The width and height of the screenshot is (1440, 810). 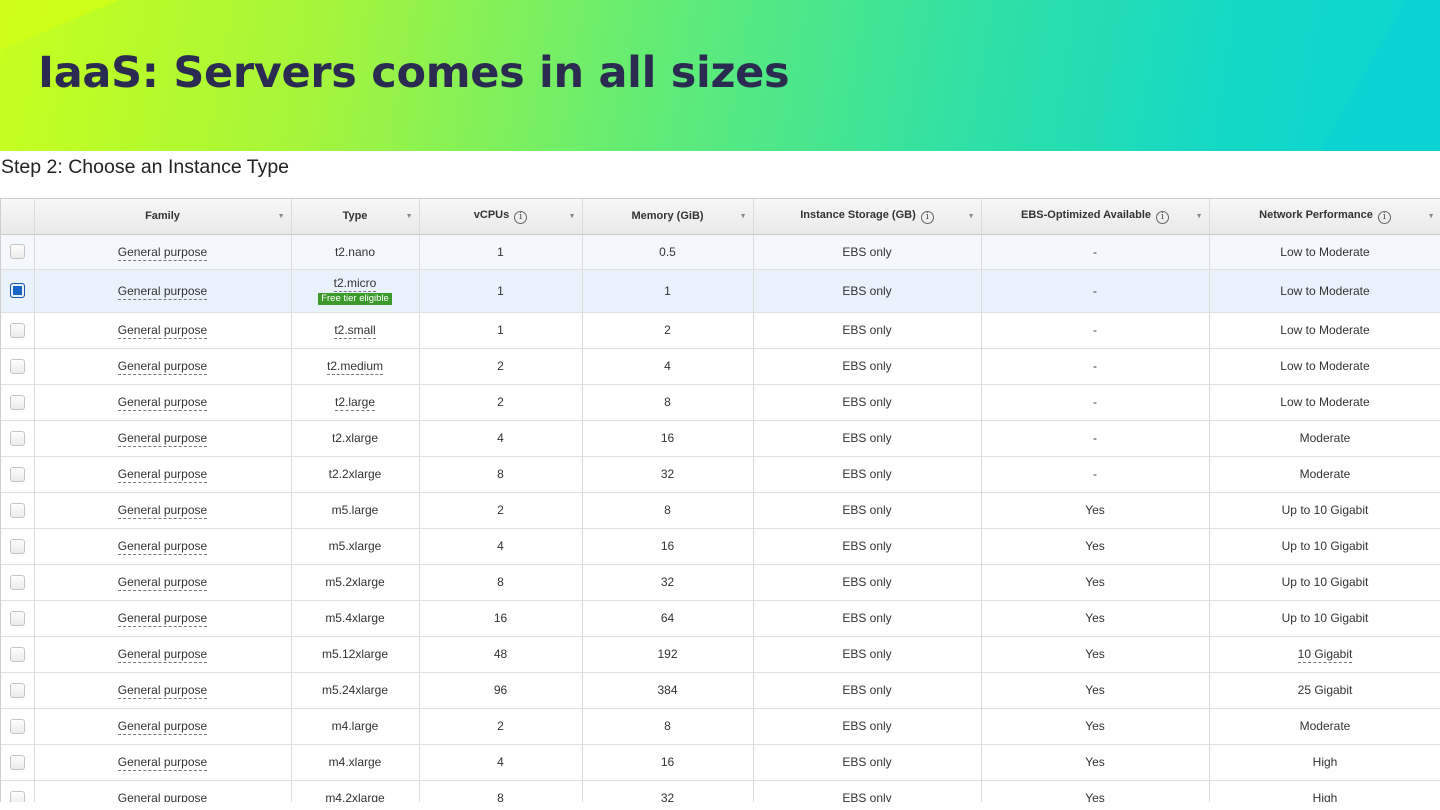 I want to click on header-type-label: Type, so click(x=355, y=216).